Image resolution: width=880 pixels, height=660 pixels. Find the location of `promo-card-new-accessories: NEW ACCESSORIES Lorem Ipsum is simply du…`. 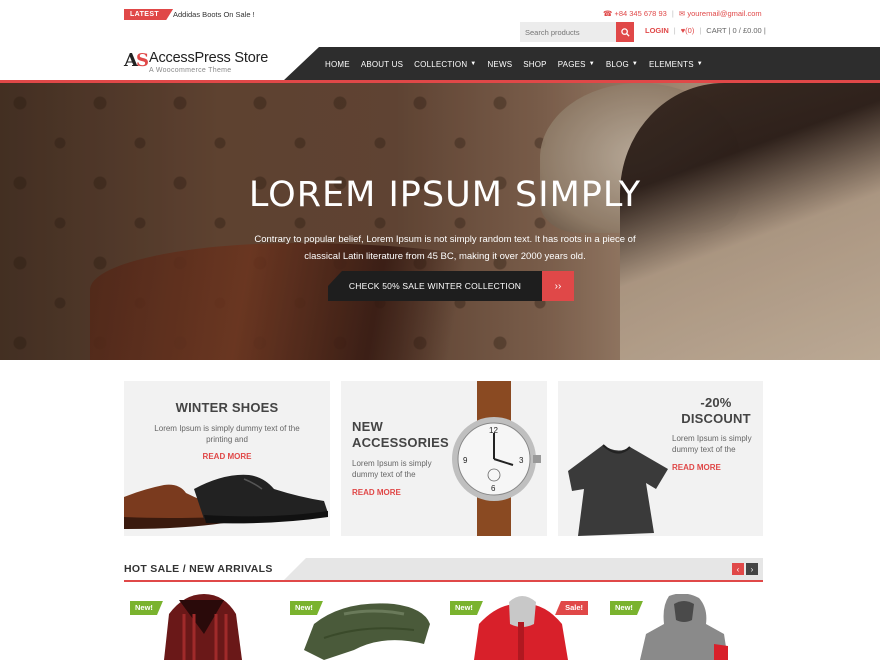

promo-card-new-accessories: NEW ACCESSORIES Lorem Ipsum is simply du… is located at coordinates (444, 458).